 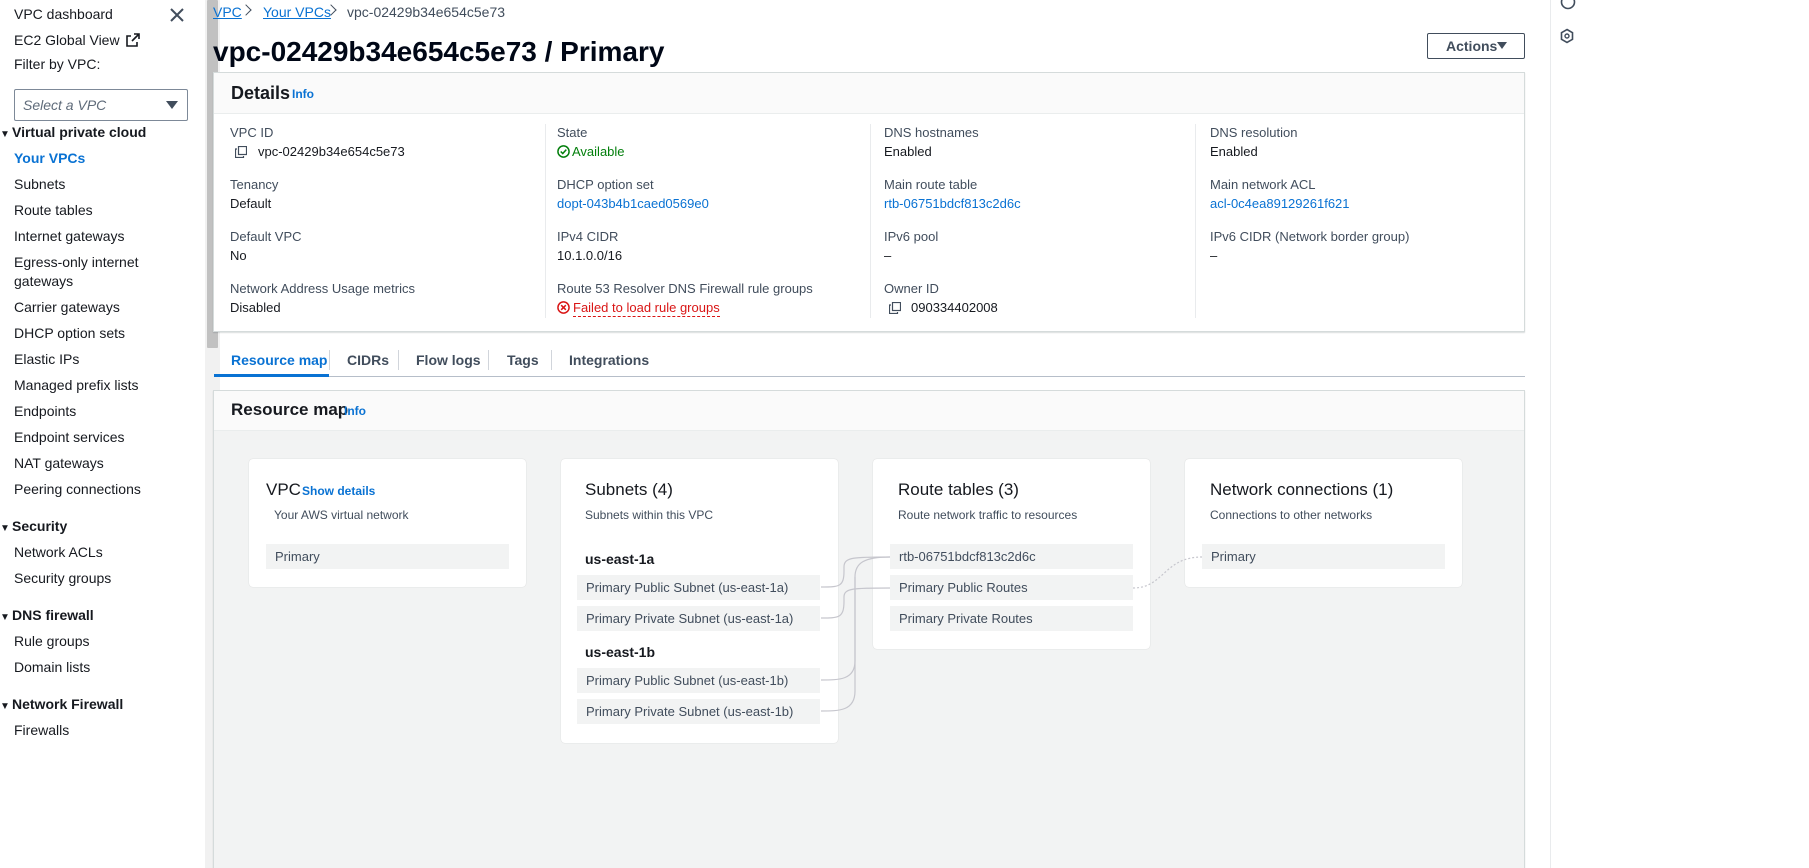 What do you see at coordinates (177, 15) in the screenshot?
I see `close-icon` at bounding box center [177, 15].